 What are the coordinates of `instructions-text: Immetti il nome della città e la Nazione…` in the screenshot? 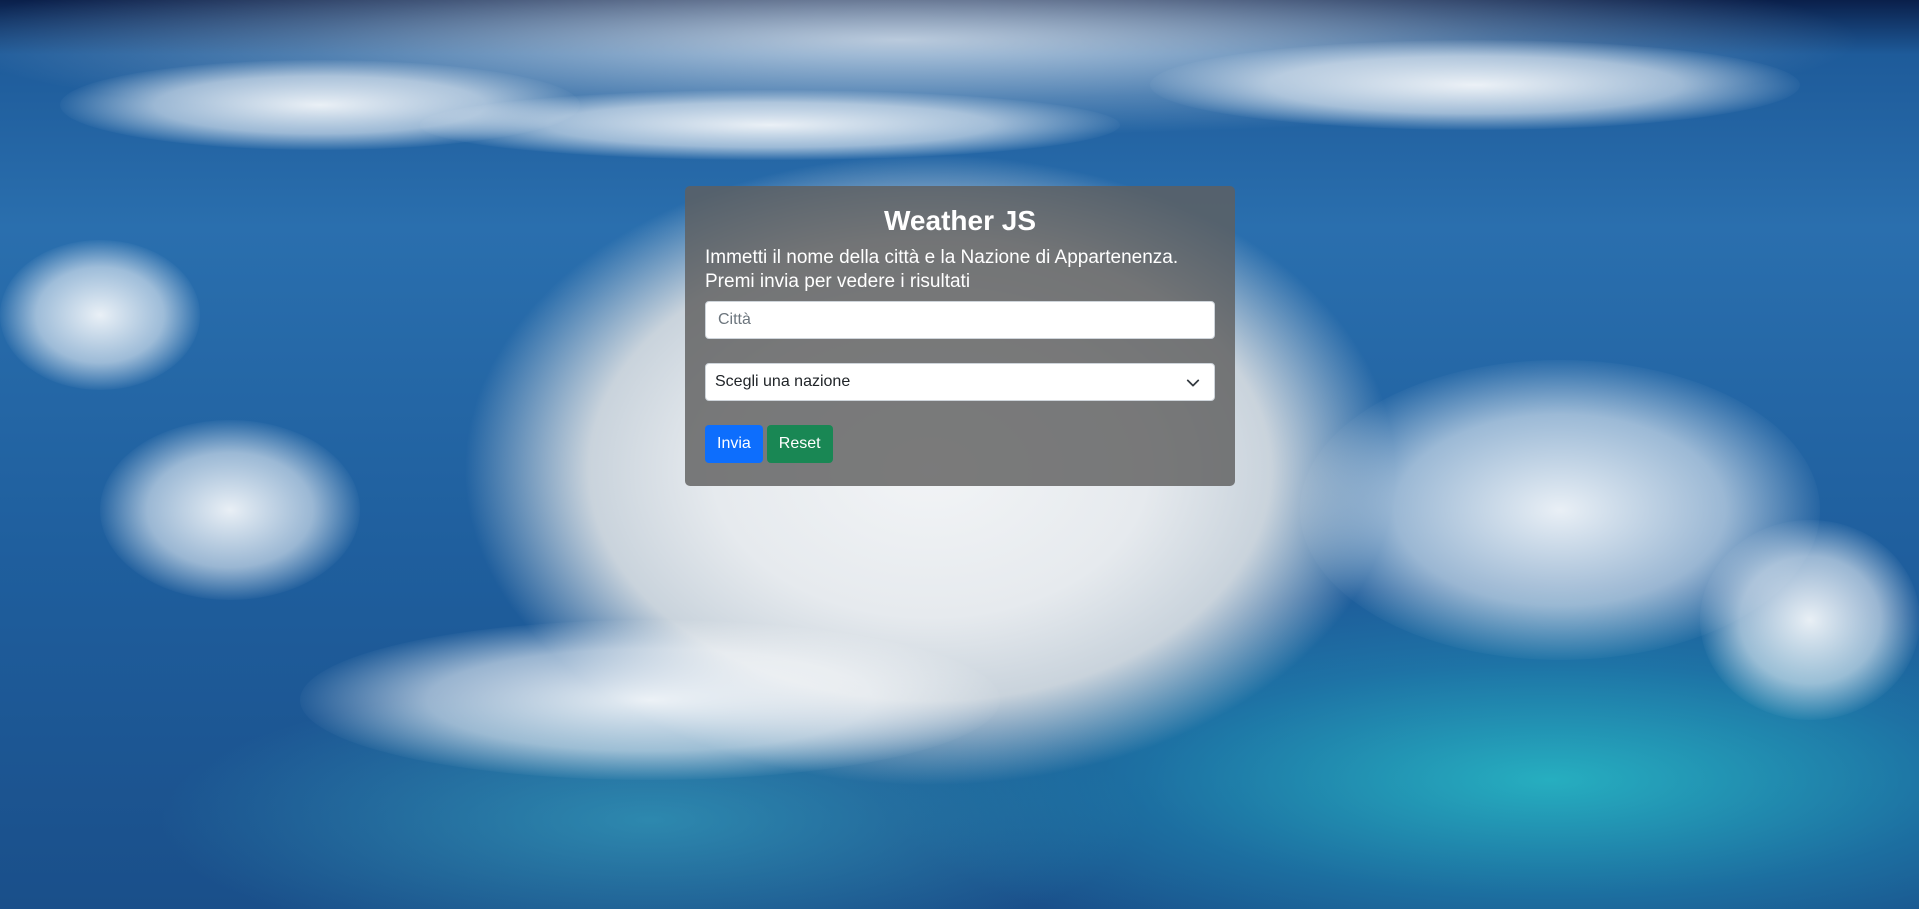 It's located at (942, 269).